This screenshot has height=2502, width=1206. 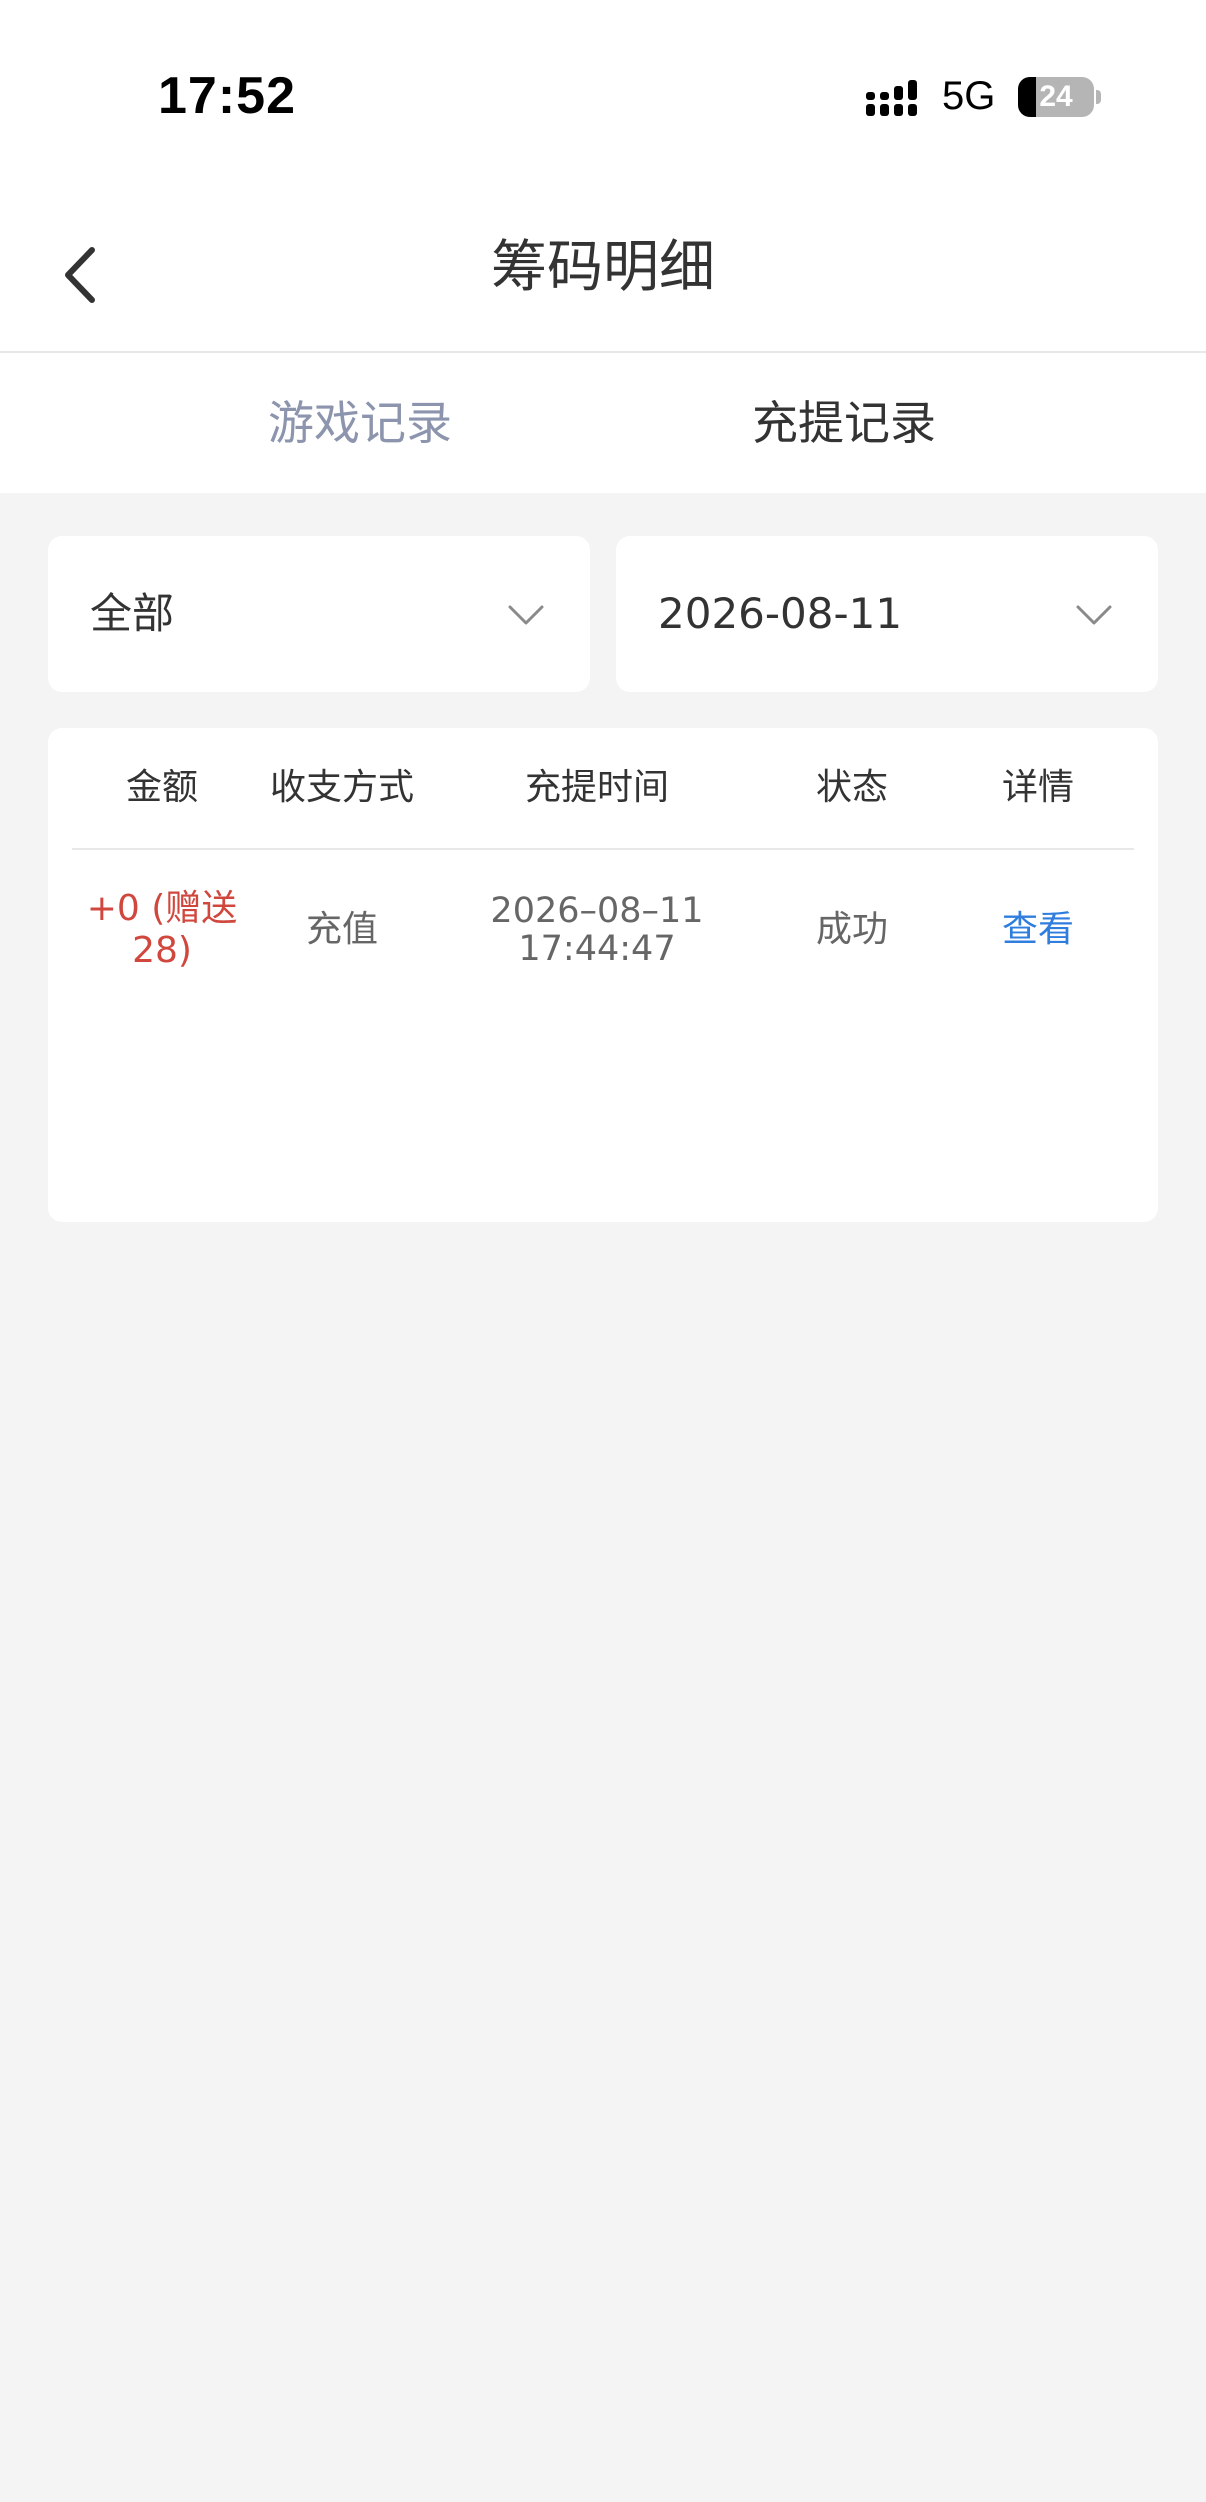 I want to click on row-status-cell: 成功, so click(x=852, y=930).